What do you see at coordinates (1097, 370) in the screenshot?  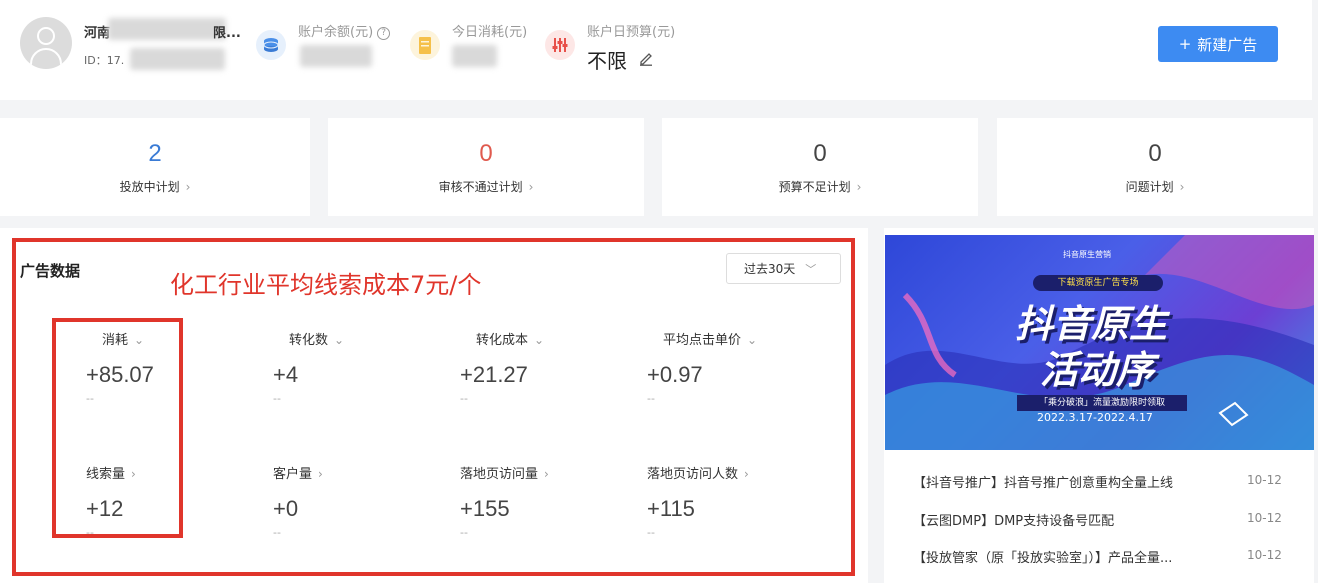 I see `banner-headline-2: 活动序` at bounding box center [1097, 370].